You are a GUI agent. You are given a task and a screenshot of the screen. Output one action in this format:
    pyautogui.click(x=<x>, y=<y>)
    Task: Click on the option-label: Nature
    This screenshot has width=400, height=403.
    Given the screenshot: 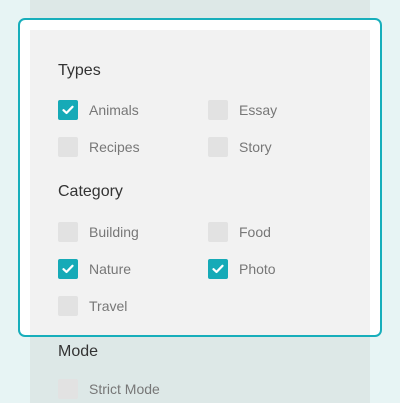 What is the action you would take?
    pyautogui.click(x=110, y=269)
    